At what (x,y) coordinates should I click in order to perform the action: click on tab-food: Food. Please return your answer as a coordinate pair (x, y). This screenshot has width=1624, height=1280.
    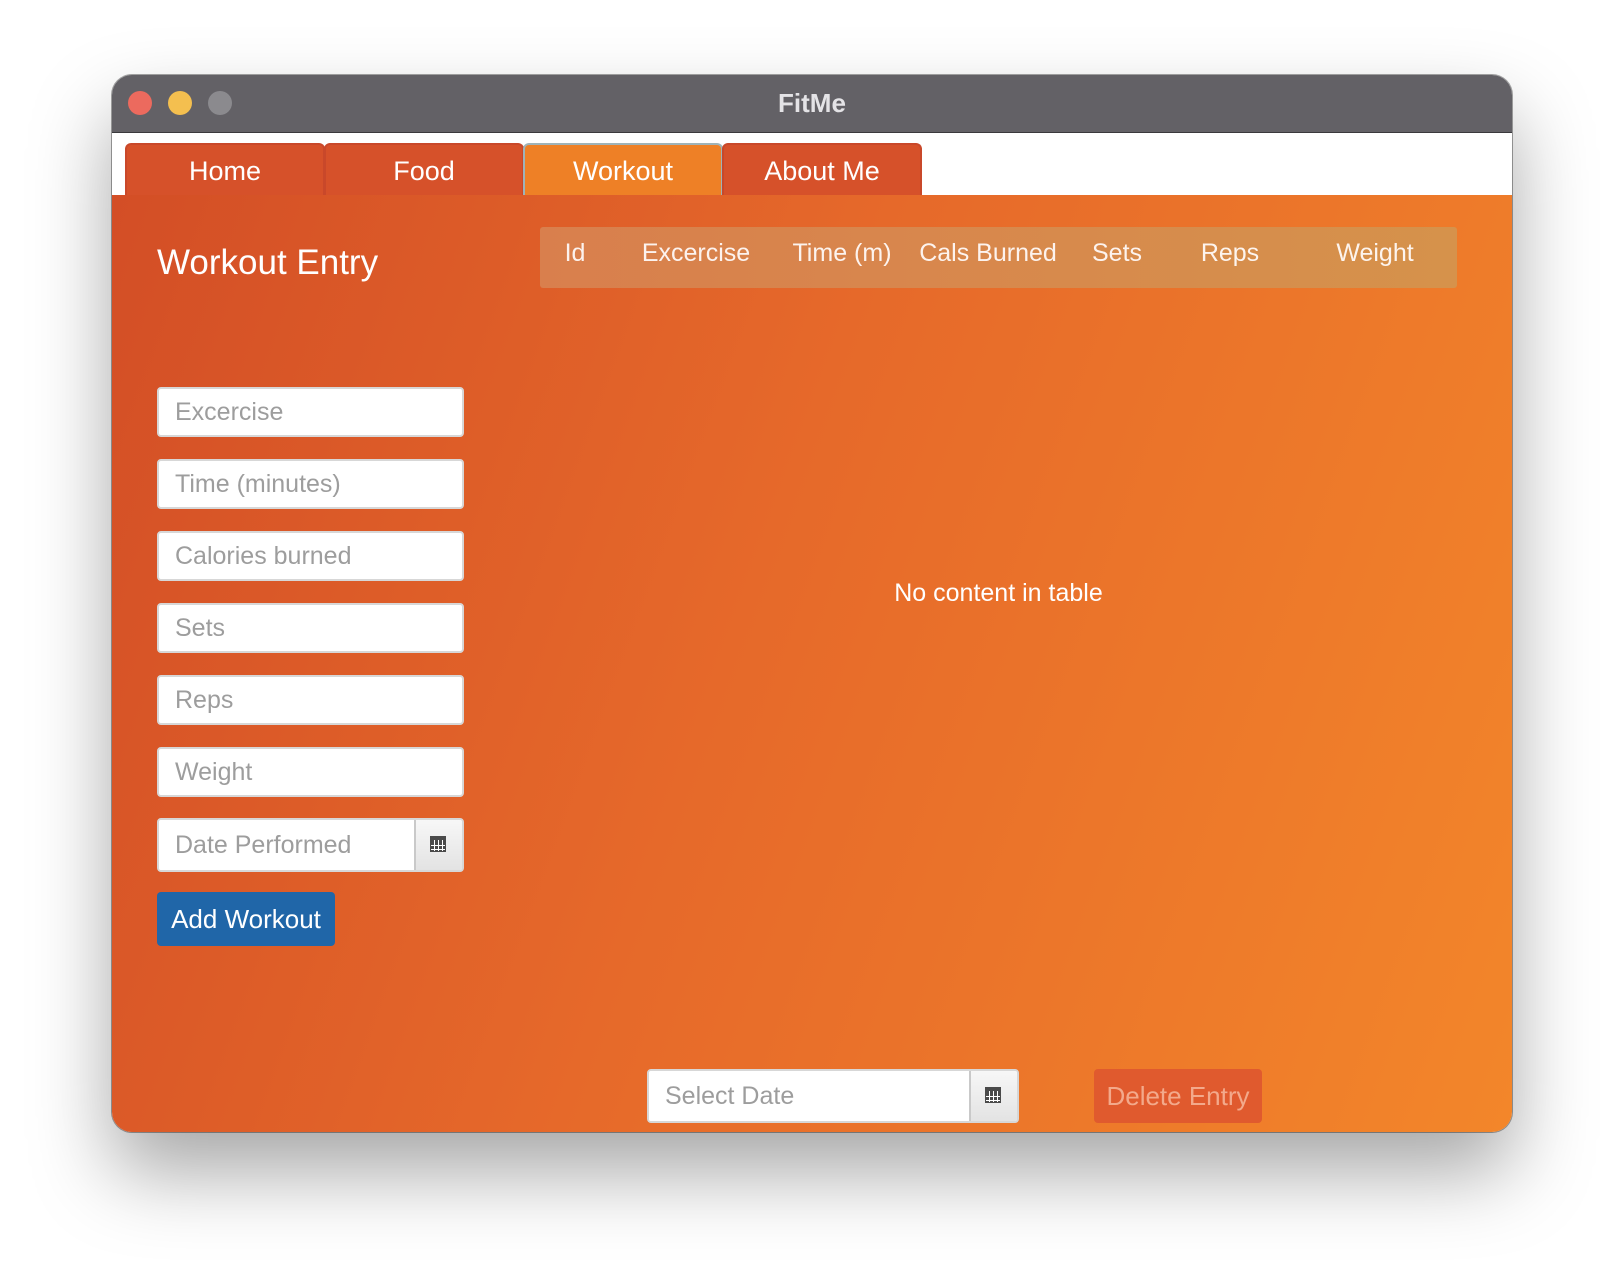
    Looking at the image, I should click on (424, 169).